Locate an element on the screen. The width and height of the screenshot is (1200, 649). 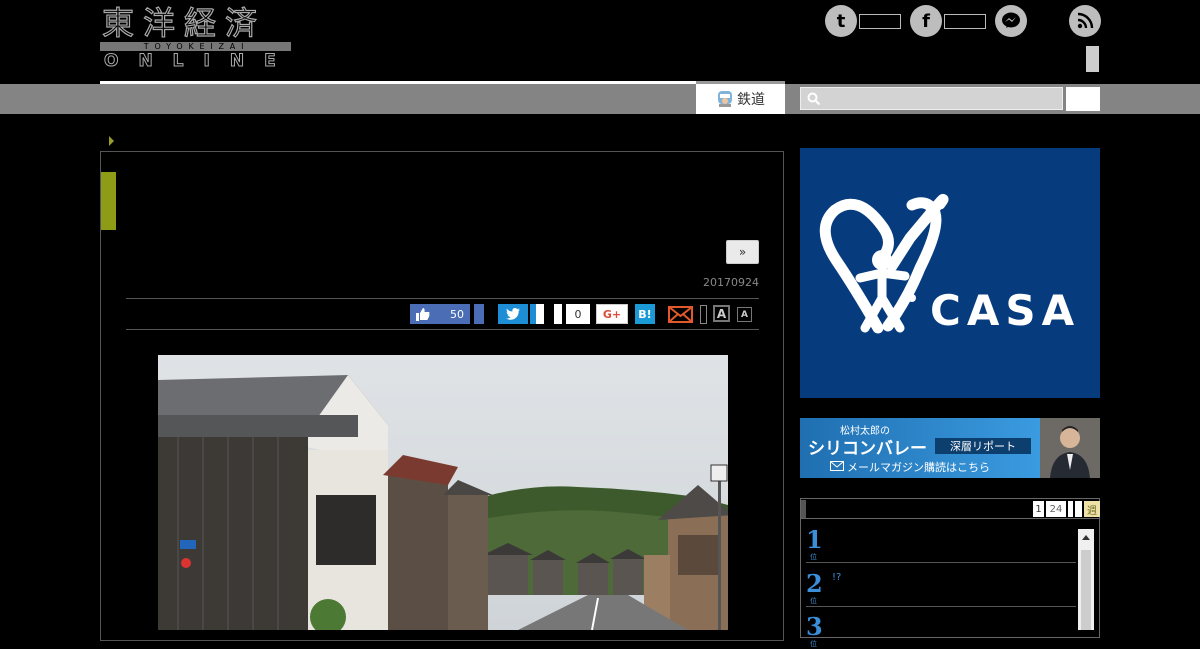
casa-ad: CASA is located at coordinates (950, 273).